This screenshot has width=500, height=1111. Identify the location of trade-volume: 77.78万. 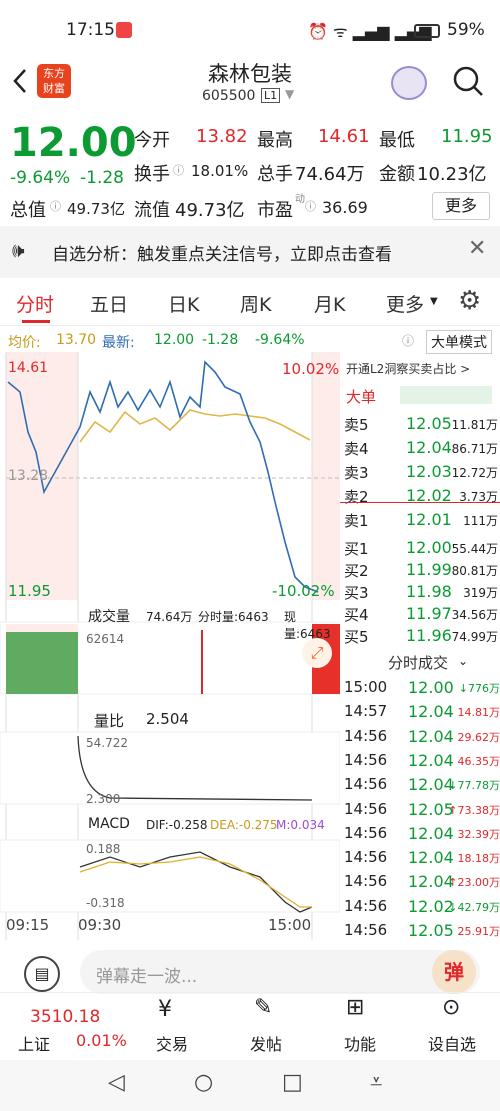
(478, 786).